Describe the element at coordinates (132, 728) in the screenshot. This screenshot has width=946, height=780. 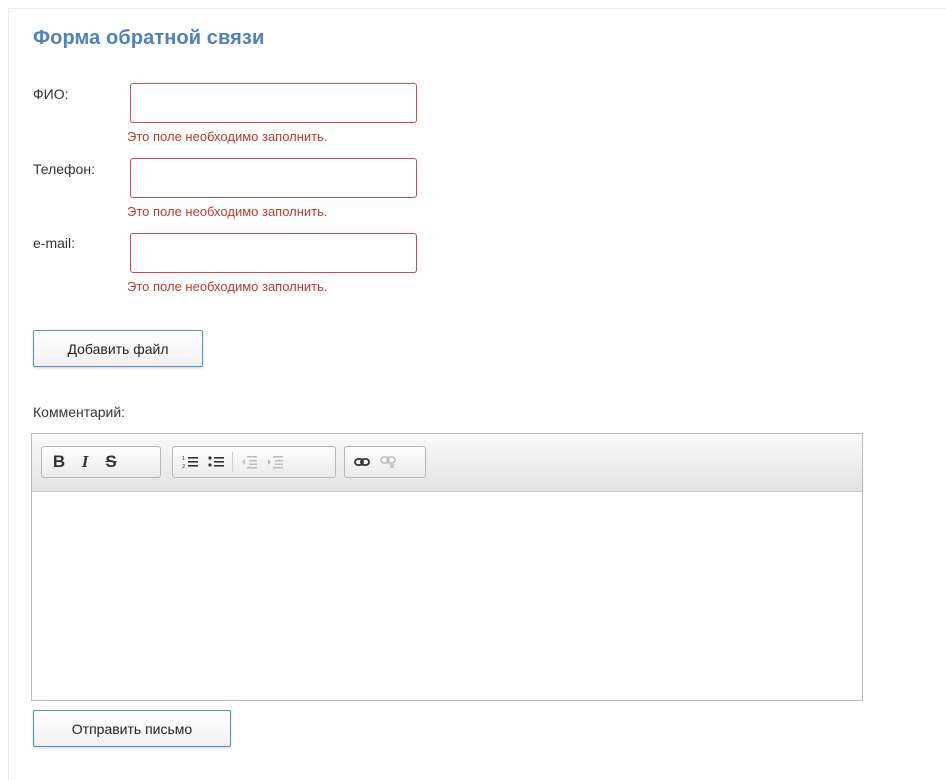
I see `send-button: Отправить письмо` at that location.